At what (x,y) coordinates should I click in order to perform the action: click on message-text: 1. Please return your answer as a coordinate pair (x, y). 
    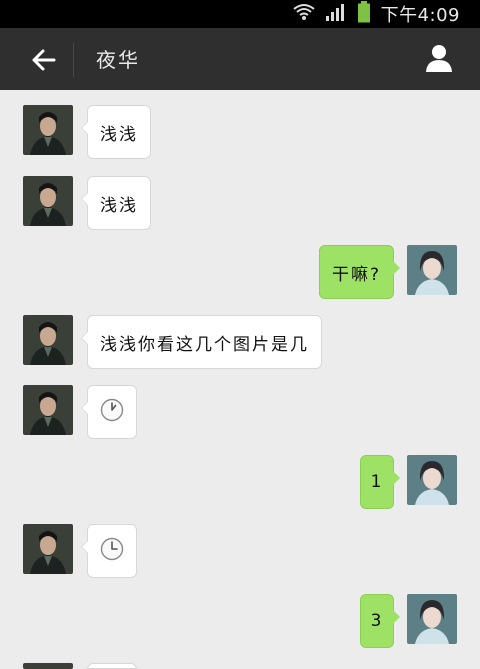
    Looking at the image, I should click on (377, 482).